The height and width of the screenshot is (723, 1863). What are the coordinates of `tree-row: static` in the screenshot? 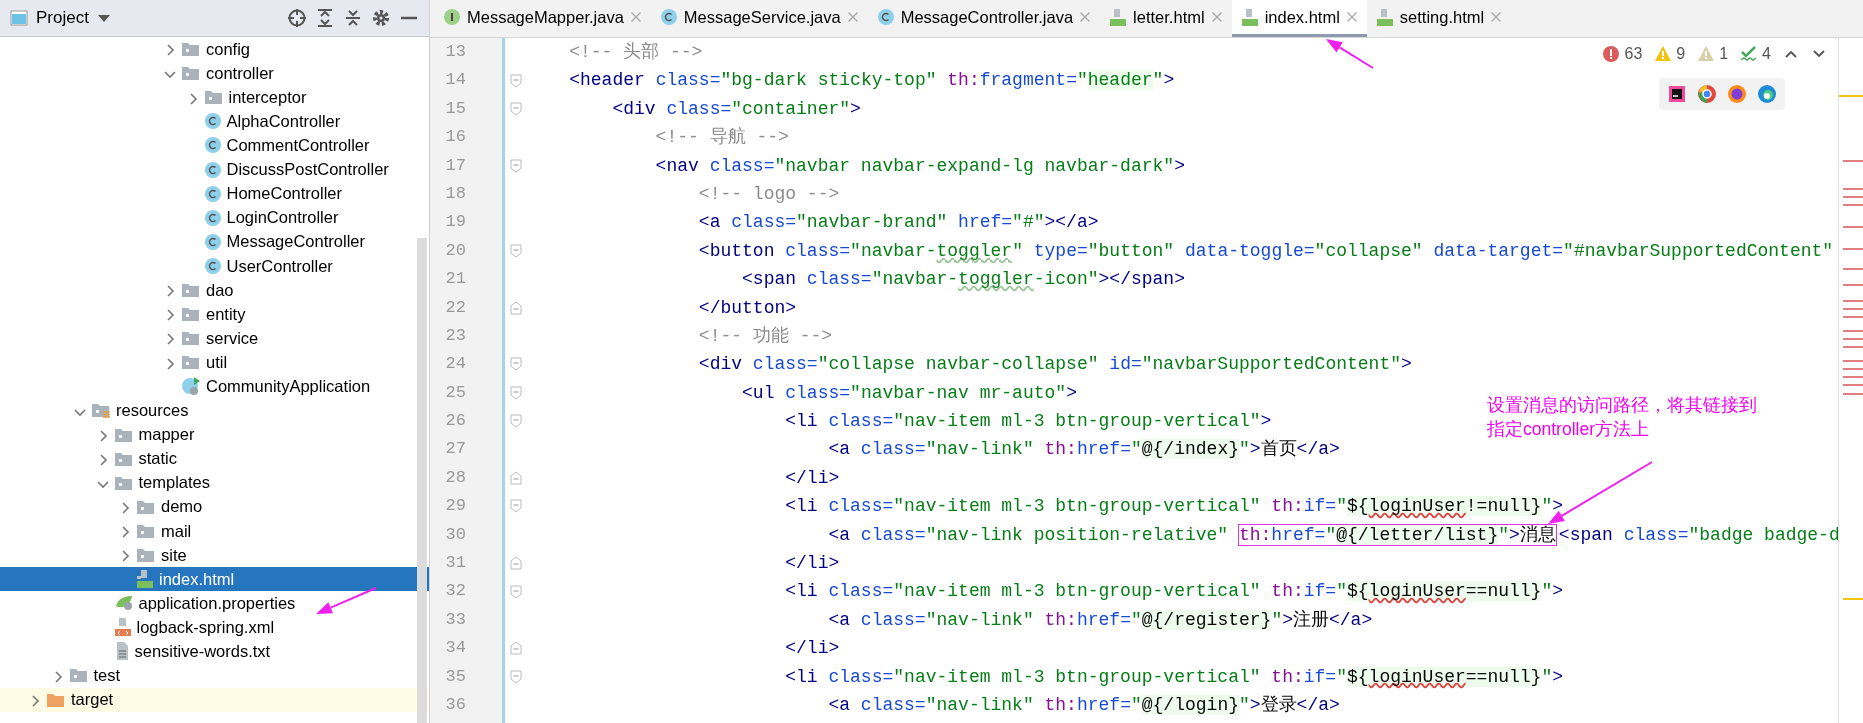 It's located at (214, 458).